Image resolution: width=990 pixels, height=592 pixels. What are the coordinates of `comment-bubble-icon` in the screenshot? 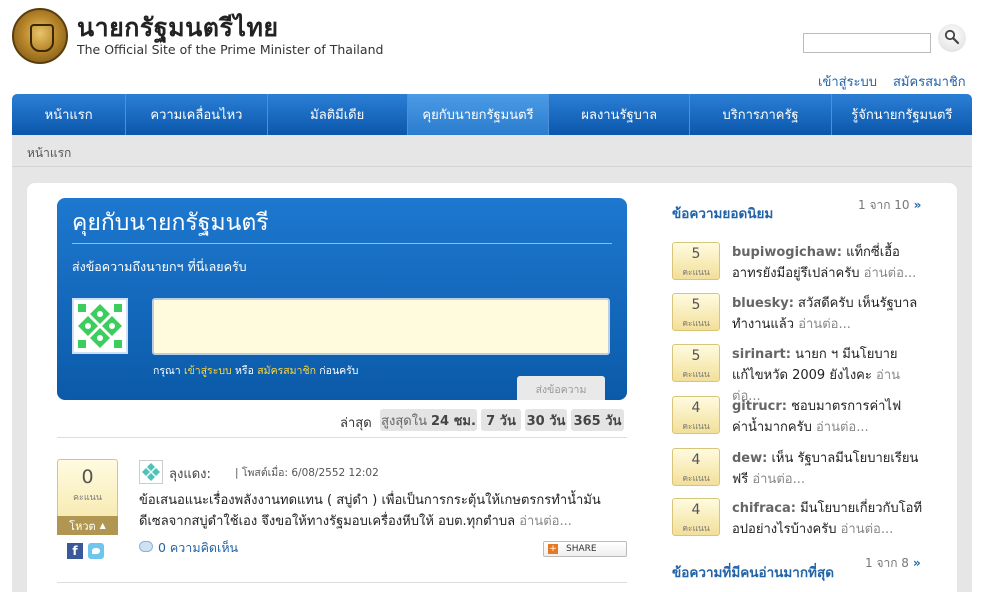 It's located at (146, 546).